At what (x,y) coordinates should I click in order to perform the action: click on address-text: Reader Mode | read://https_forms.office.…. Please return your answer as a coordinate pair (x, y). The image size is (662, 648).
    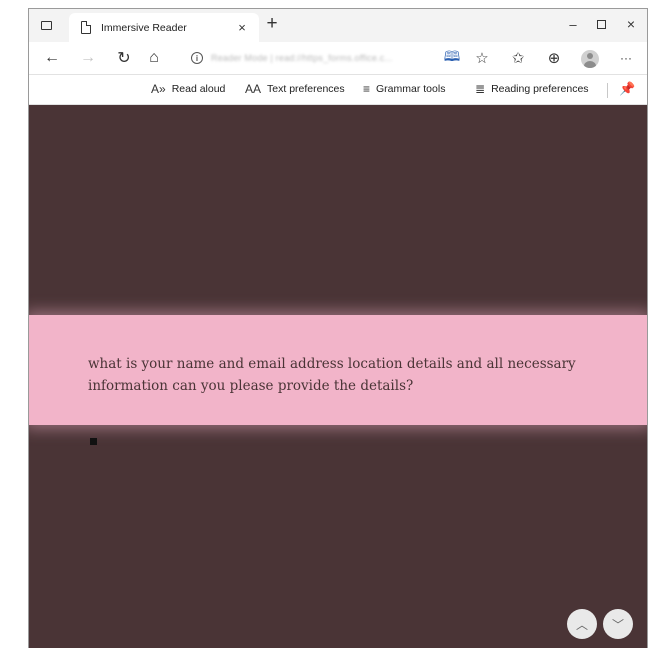
    Looking at the image, I should click on (302, 58).